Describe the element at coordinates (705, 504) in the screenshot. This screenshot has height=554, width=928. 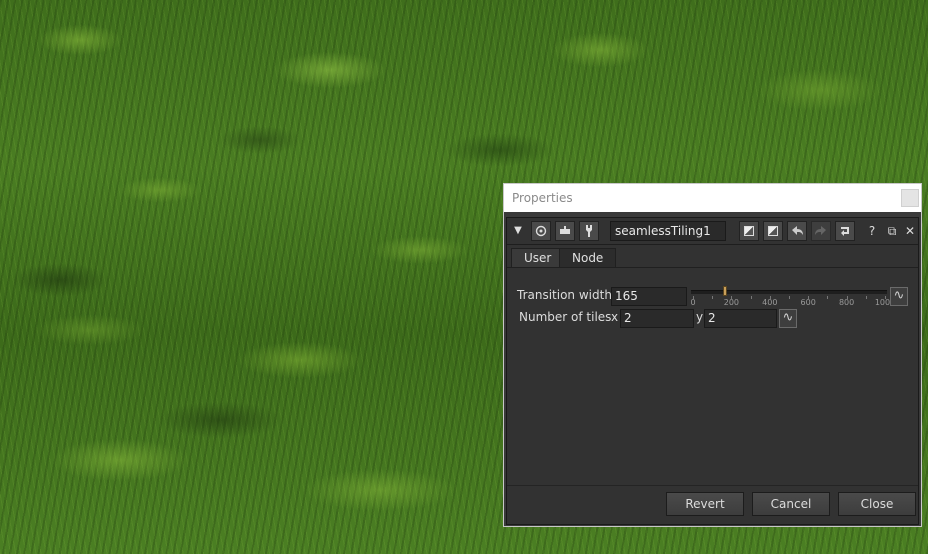
I see `revert-button: Revert` at that location.